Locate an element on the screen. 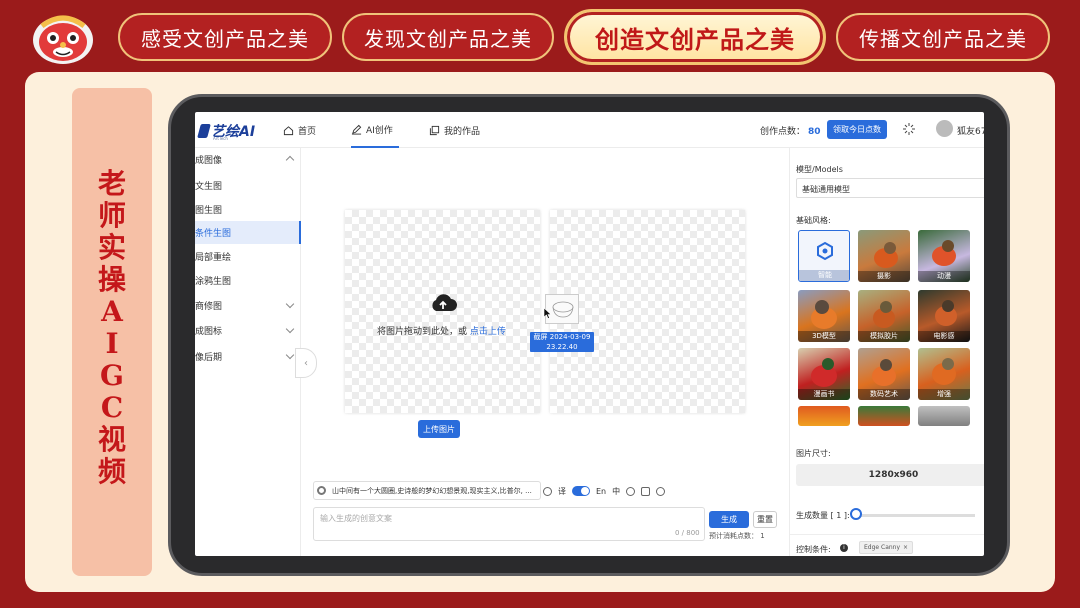  app-logo: 艺绘AI ArtTech is located at coordinates (226, 131).